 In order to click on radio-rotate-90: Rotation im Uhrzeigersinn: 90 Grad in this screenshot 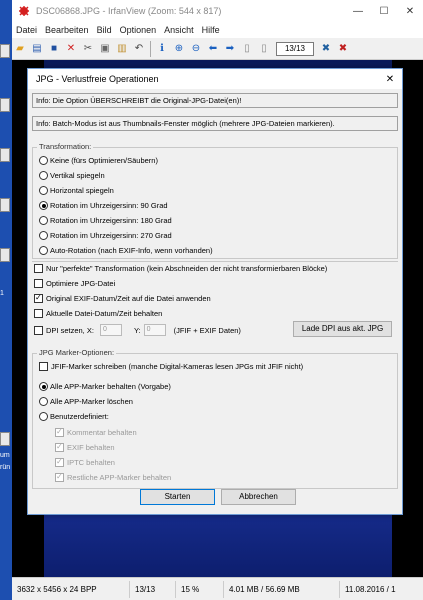, I will do `click(103, 205)`.